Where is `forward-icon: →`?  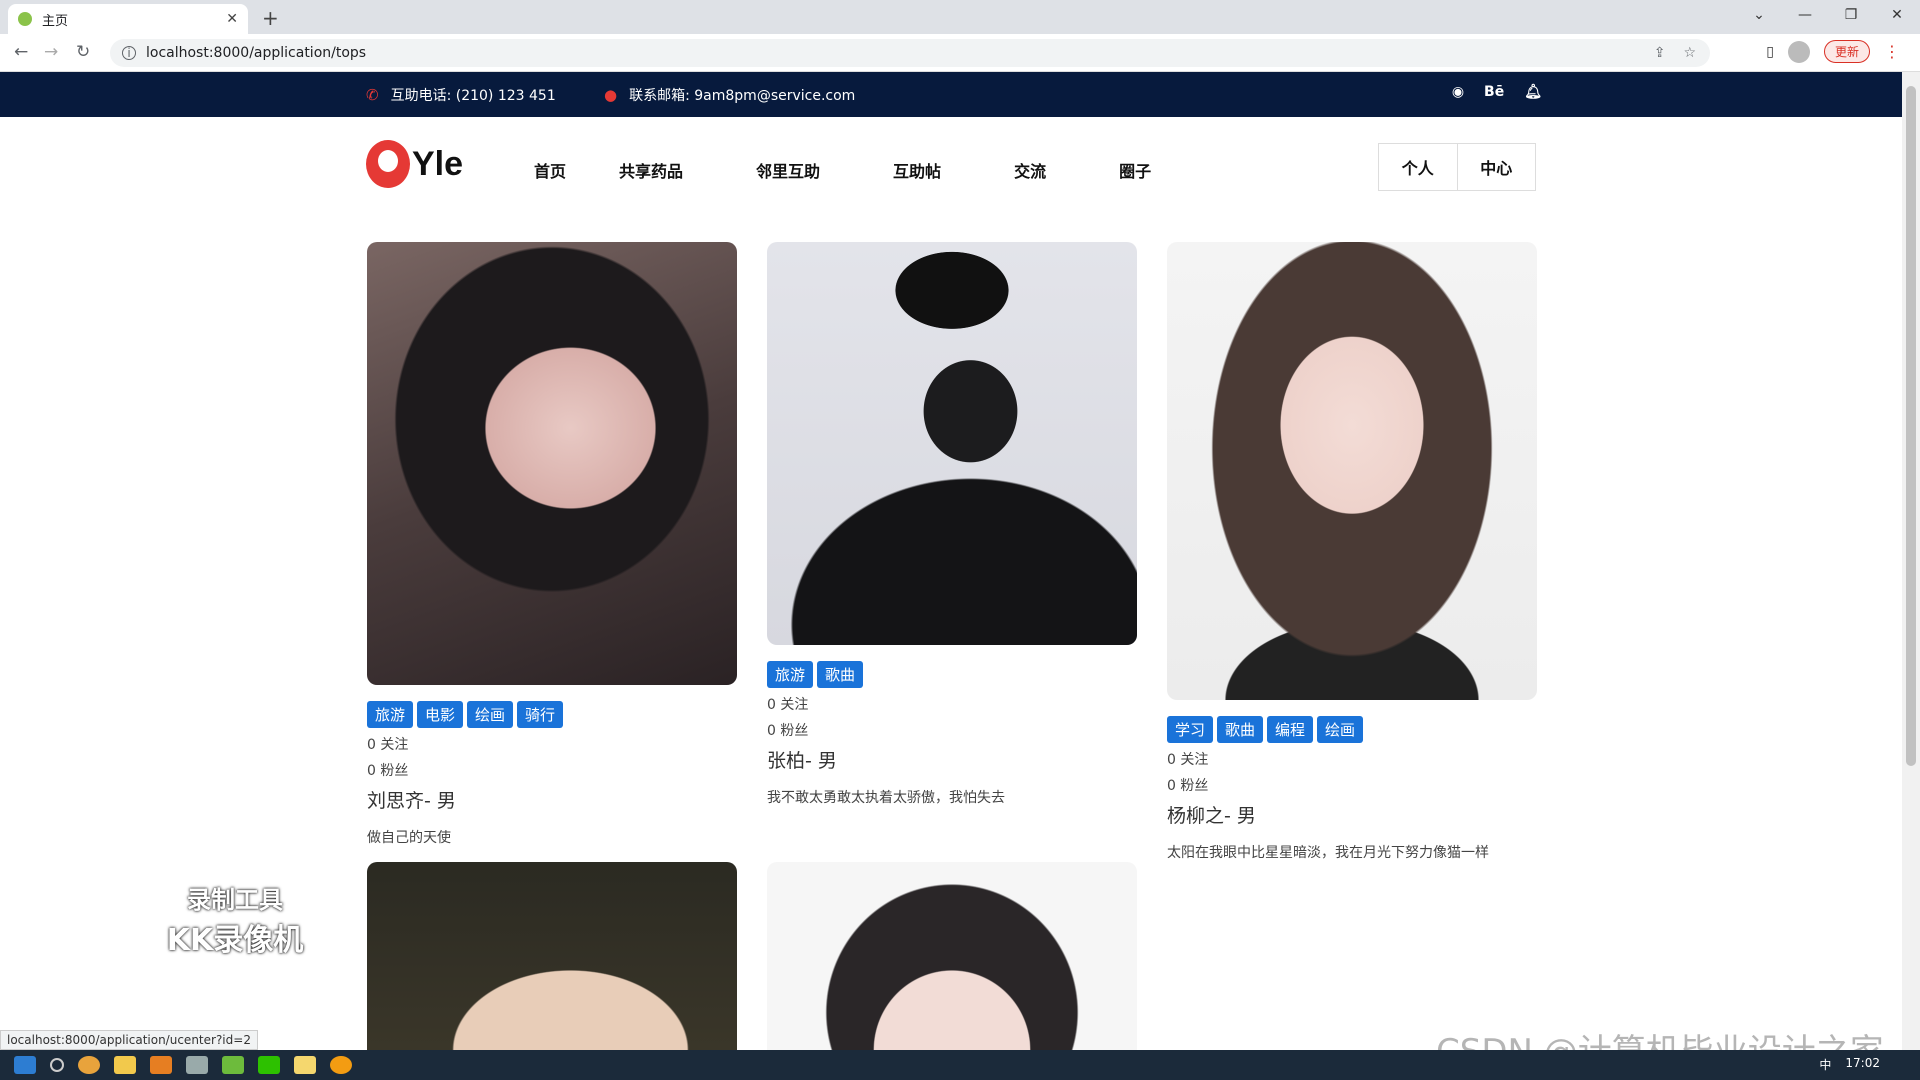
forward-icon: → is located at coordinates (51, 52).